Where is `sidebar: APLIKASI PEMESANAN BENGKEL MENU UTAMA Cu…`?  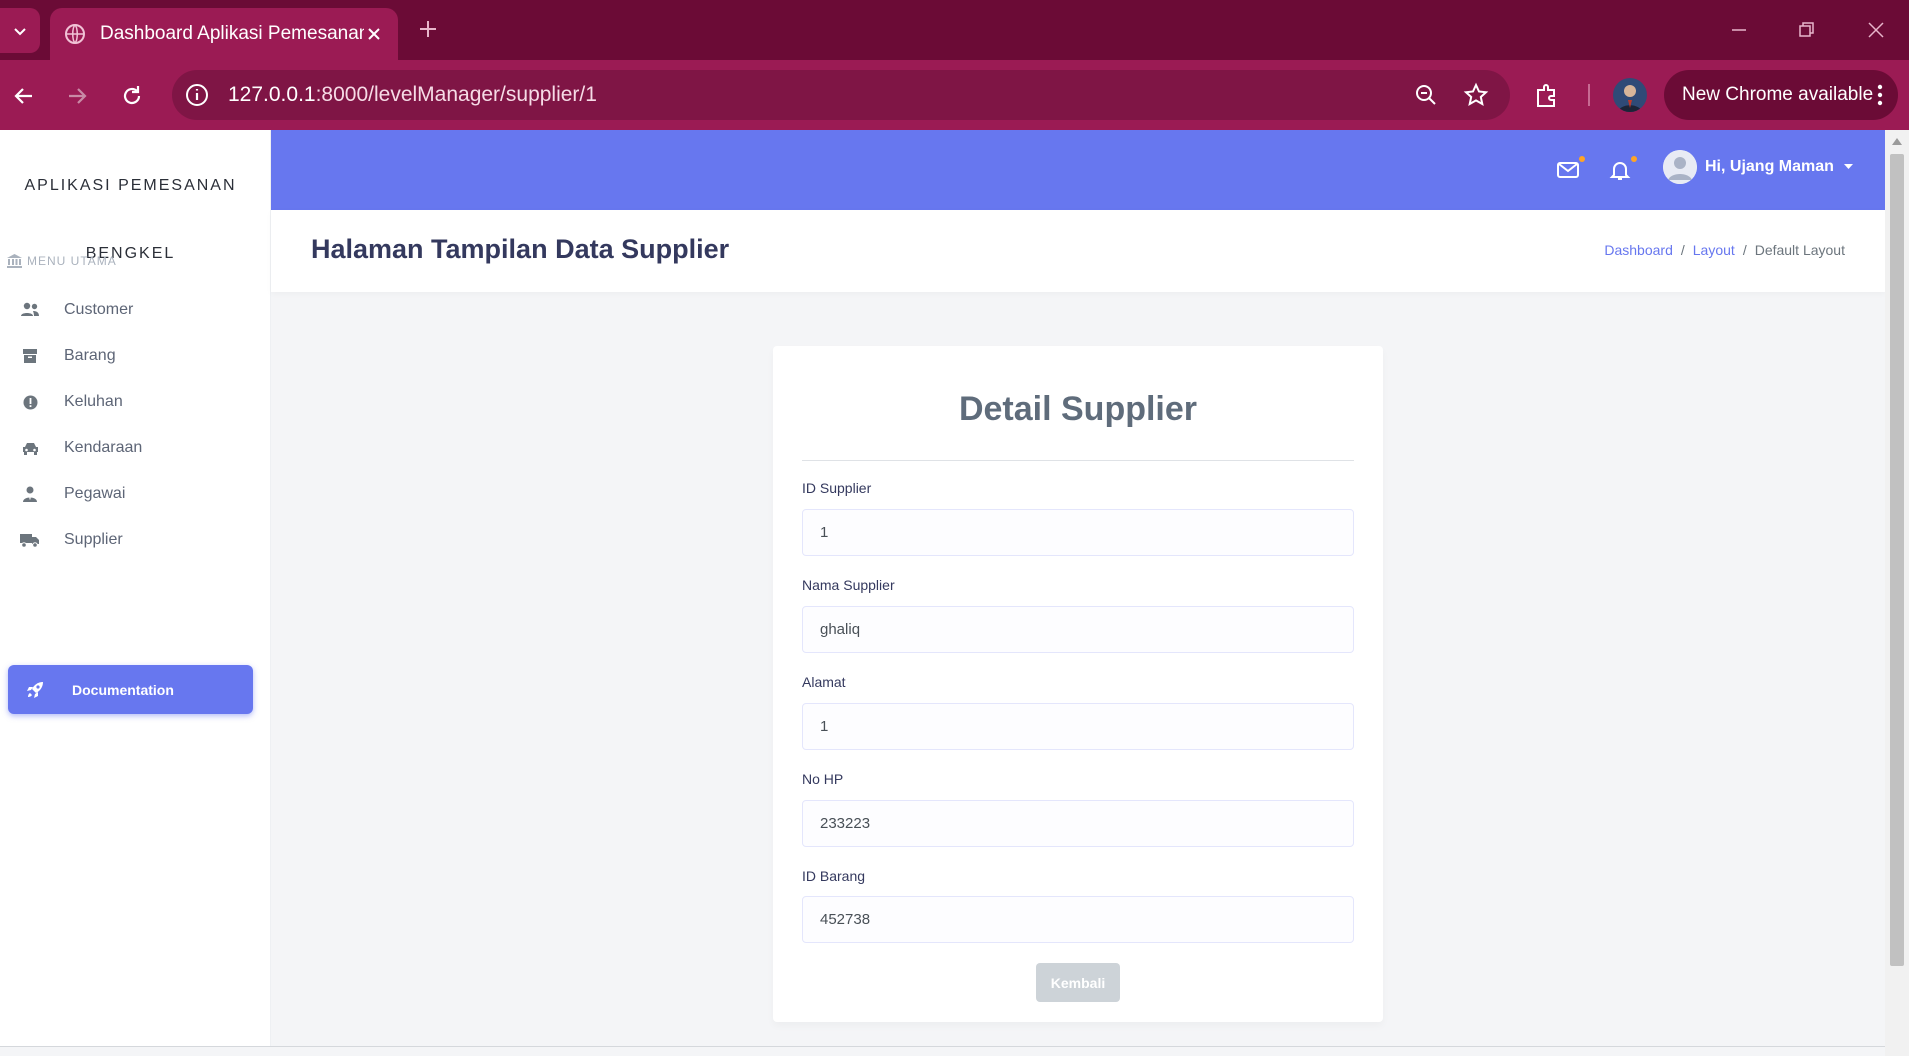 sidebar: APLIKASI PEMESANAN BENGKEL MENU UTAMA Cu… is located at coordinates (135, 593).